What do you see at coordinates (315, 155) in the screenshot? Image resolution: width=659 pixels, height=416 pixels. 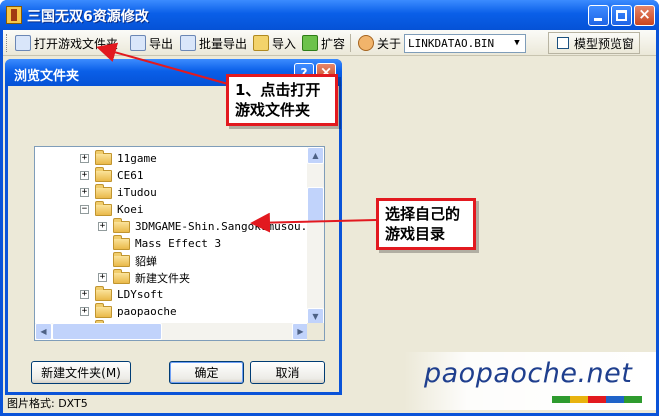 I see `scroll-up-button: ▲` at bounding box center [315, 155].